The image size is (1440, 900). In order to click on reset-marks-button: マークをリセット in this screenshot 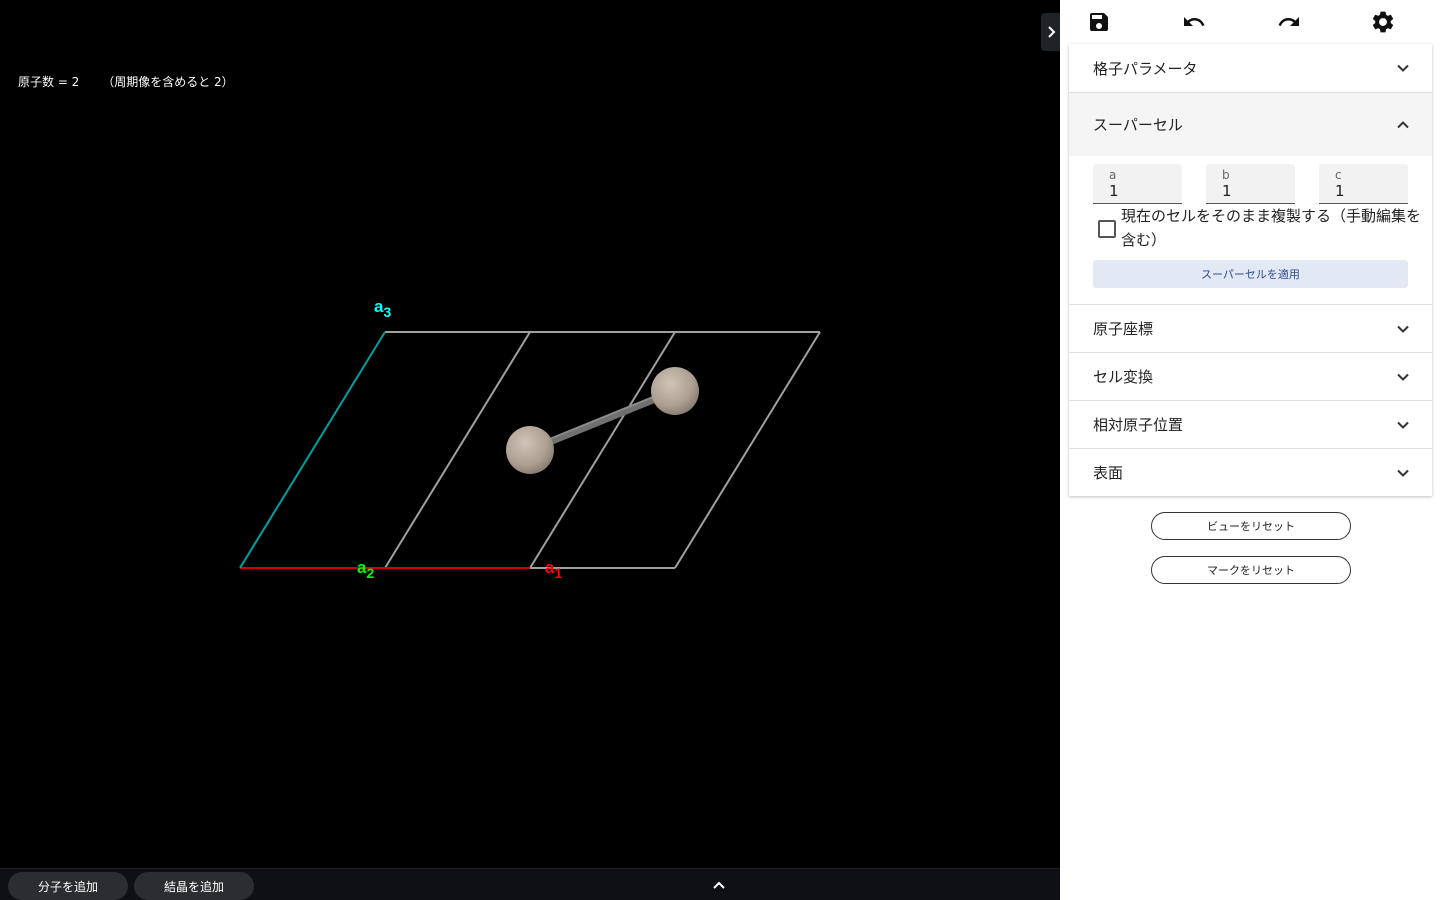, I will do `click(1251, 570)`.